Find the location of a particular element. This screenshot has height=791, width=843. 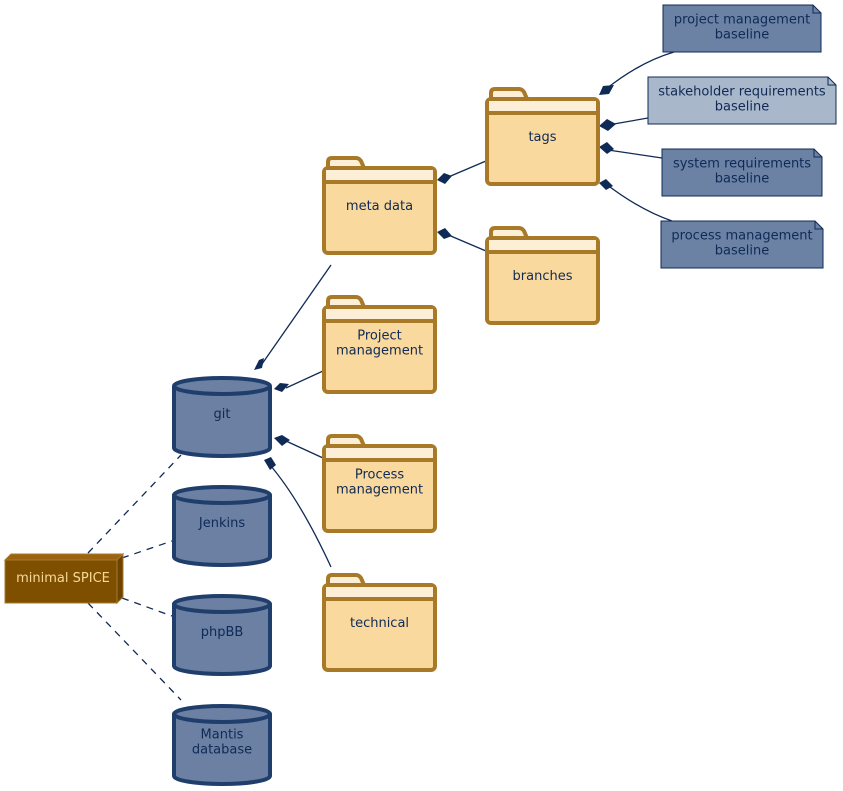

folder-tags: tags is located at coordinates (542, 136).